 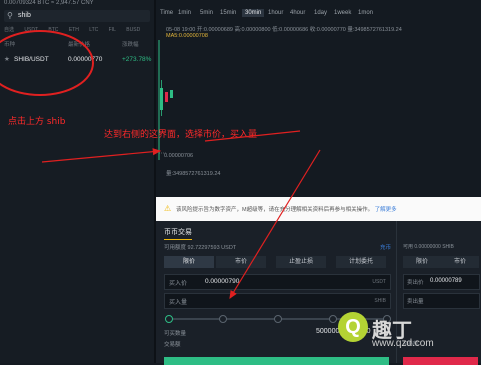 What do you see at coordinates (320, 13) in the screenshot?
I see `tf-1day: 1day` at bounding box center [320, 13].